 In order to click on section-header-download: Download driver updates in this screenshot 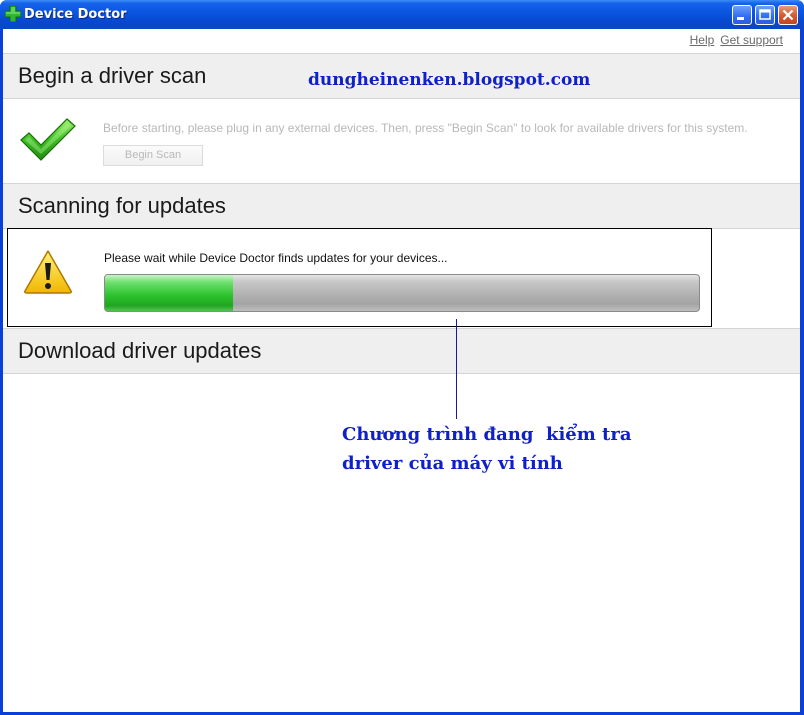, I will do `click(401, 351)`.